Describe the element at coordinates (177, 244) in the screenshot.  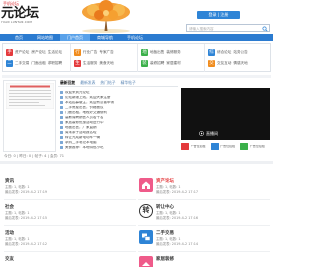
I see `forum-last-post: 最后发表: 2019-4-2 17:14` at that location.